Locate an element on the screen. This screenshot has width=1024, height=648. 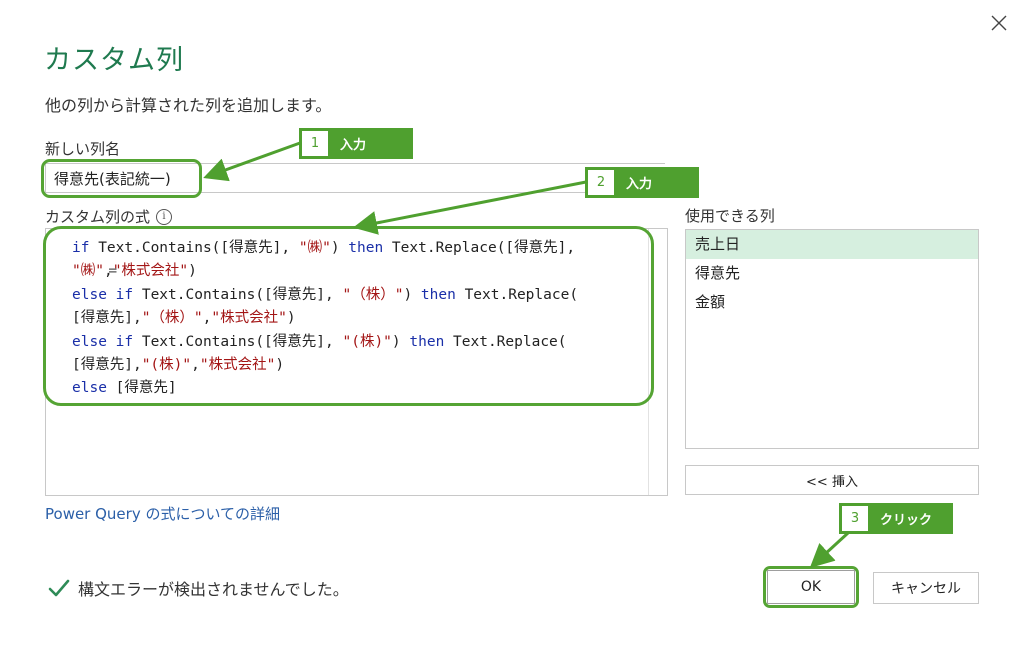
close-icon is located at coordinates (999, 23).